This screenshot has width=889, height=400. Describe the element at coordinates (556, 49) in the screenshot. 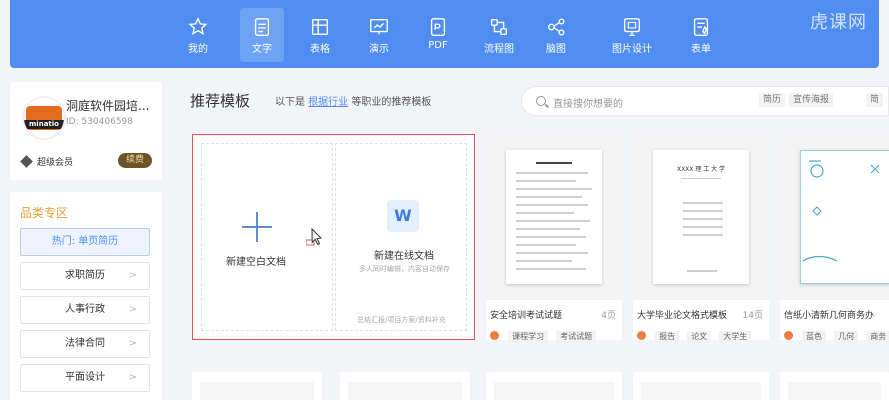

I see `tool-label: 脑图` at that location.